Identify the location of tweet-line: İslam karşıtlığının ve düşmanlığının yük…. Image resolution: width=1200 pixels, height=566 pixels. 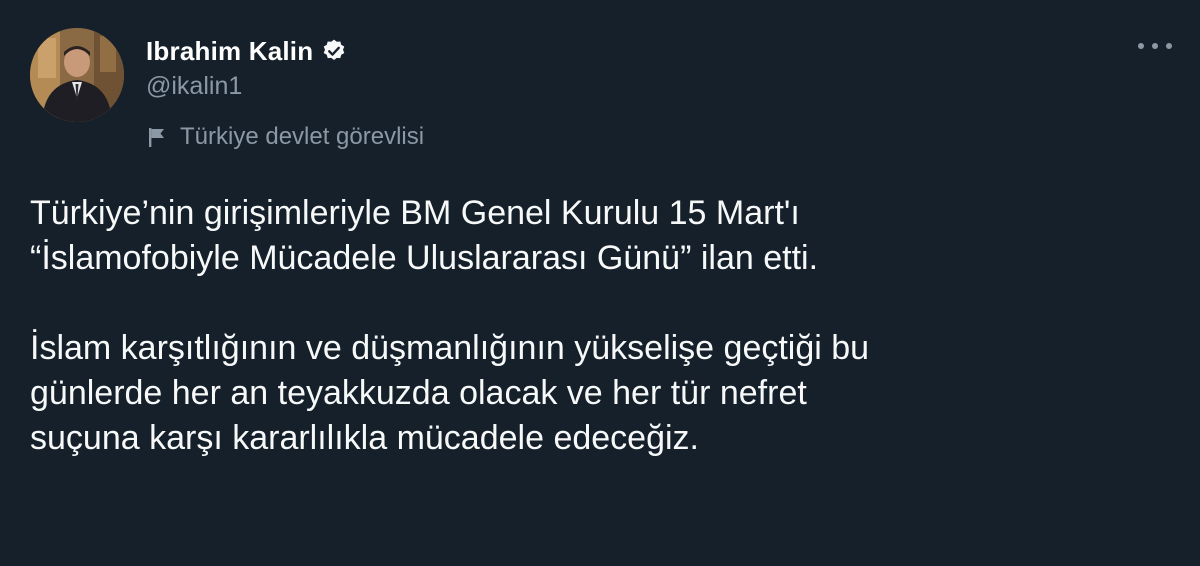
(450, 348).